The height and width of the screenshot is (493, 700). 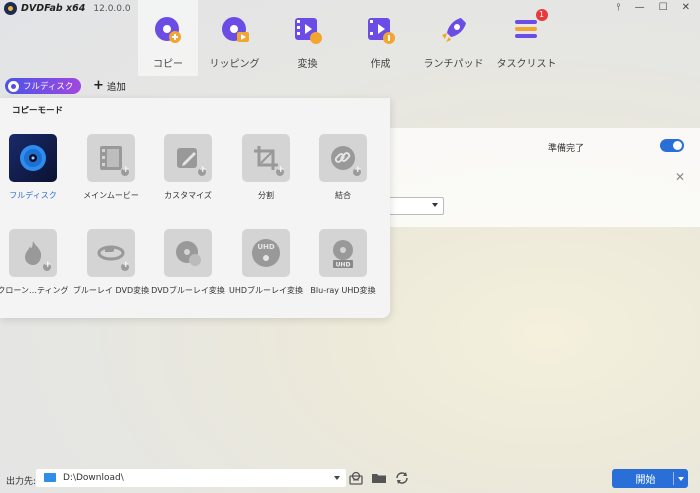 What do you see at coordinates (116, 87) in the screenshot?
I see `add-label: 追加` at bounding box center [116, 87].